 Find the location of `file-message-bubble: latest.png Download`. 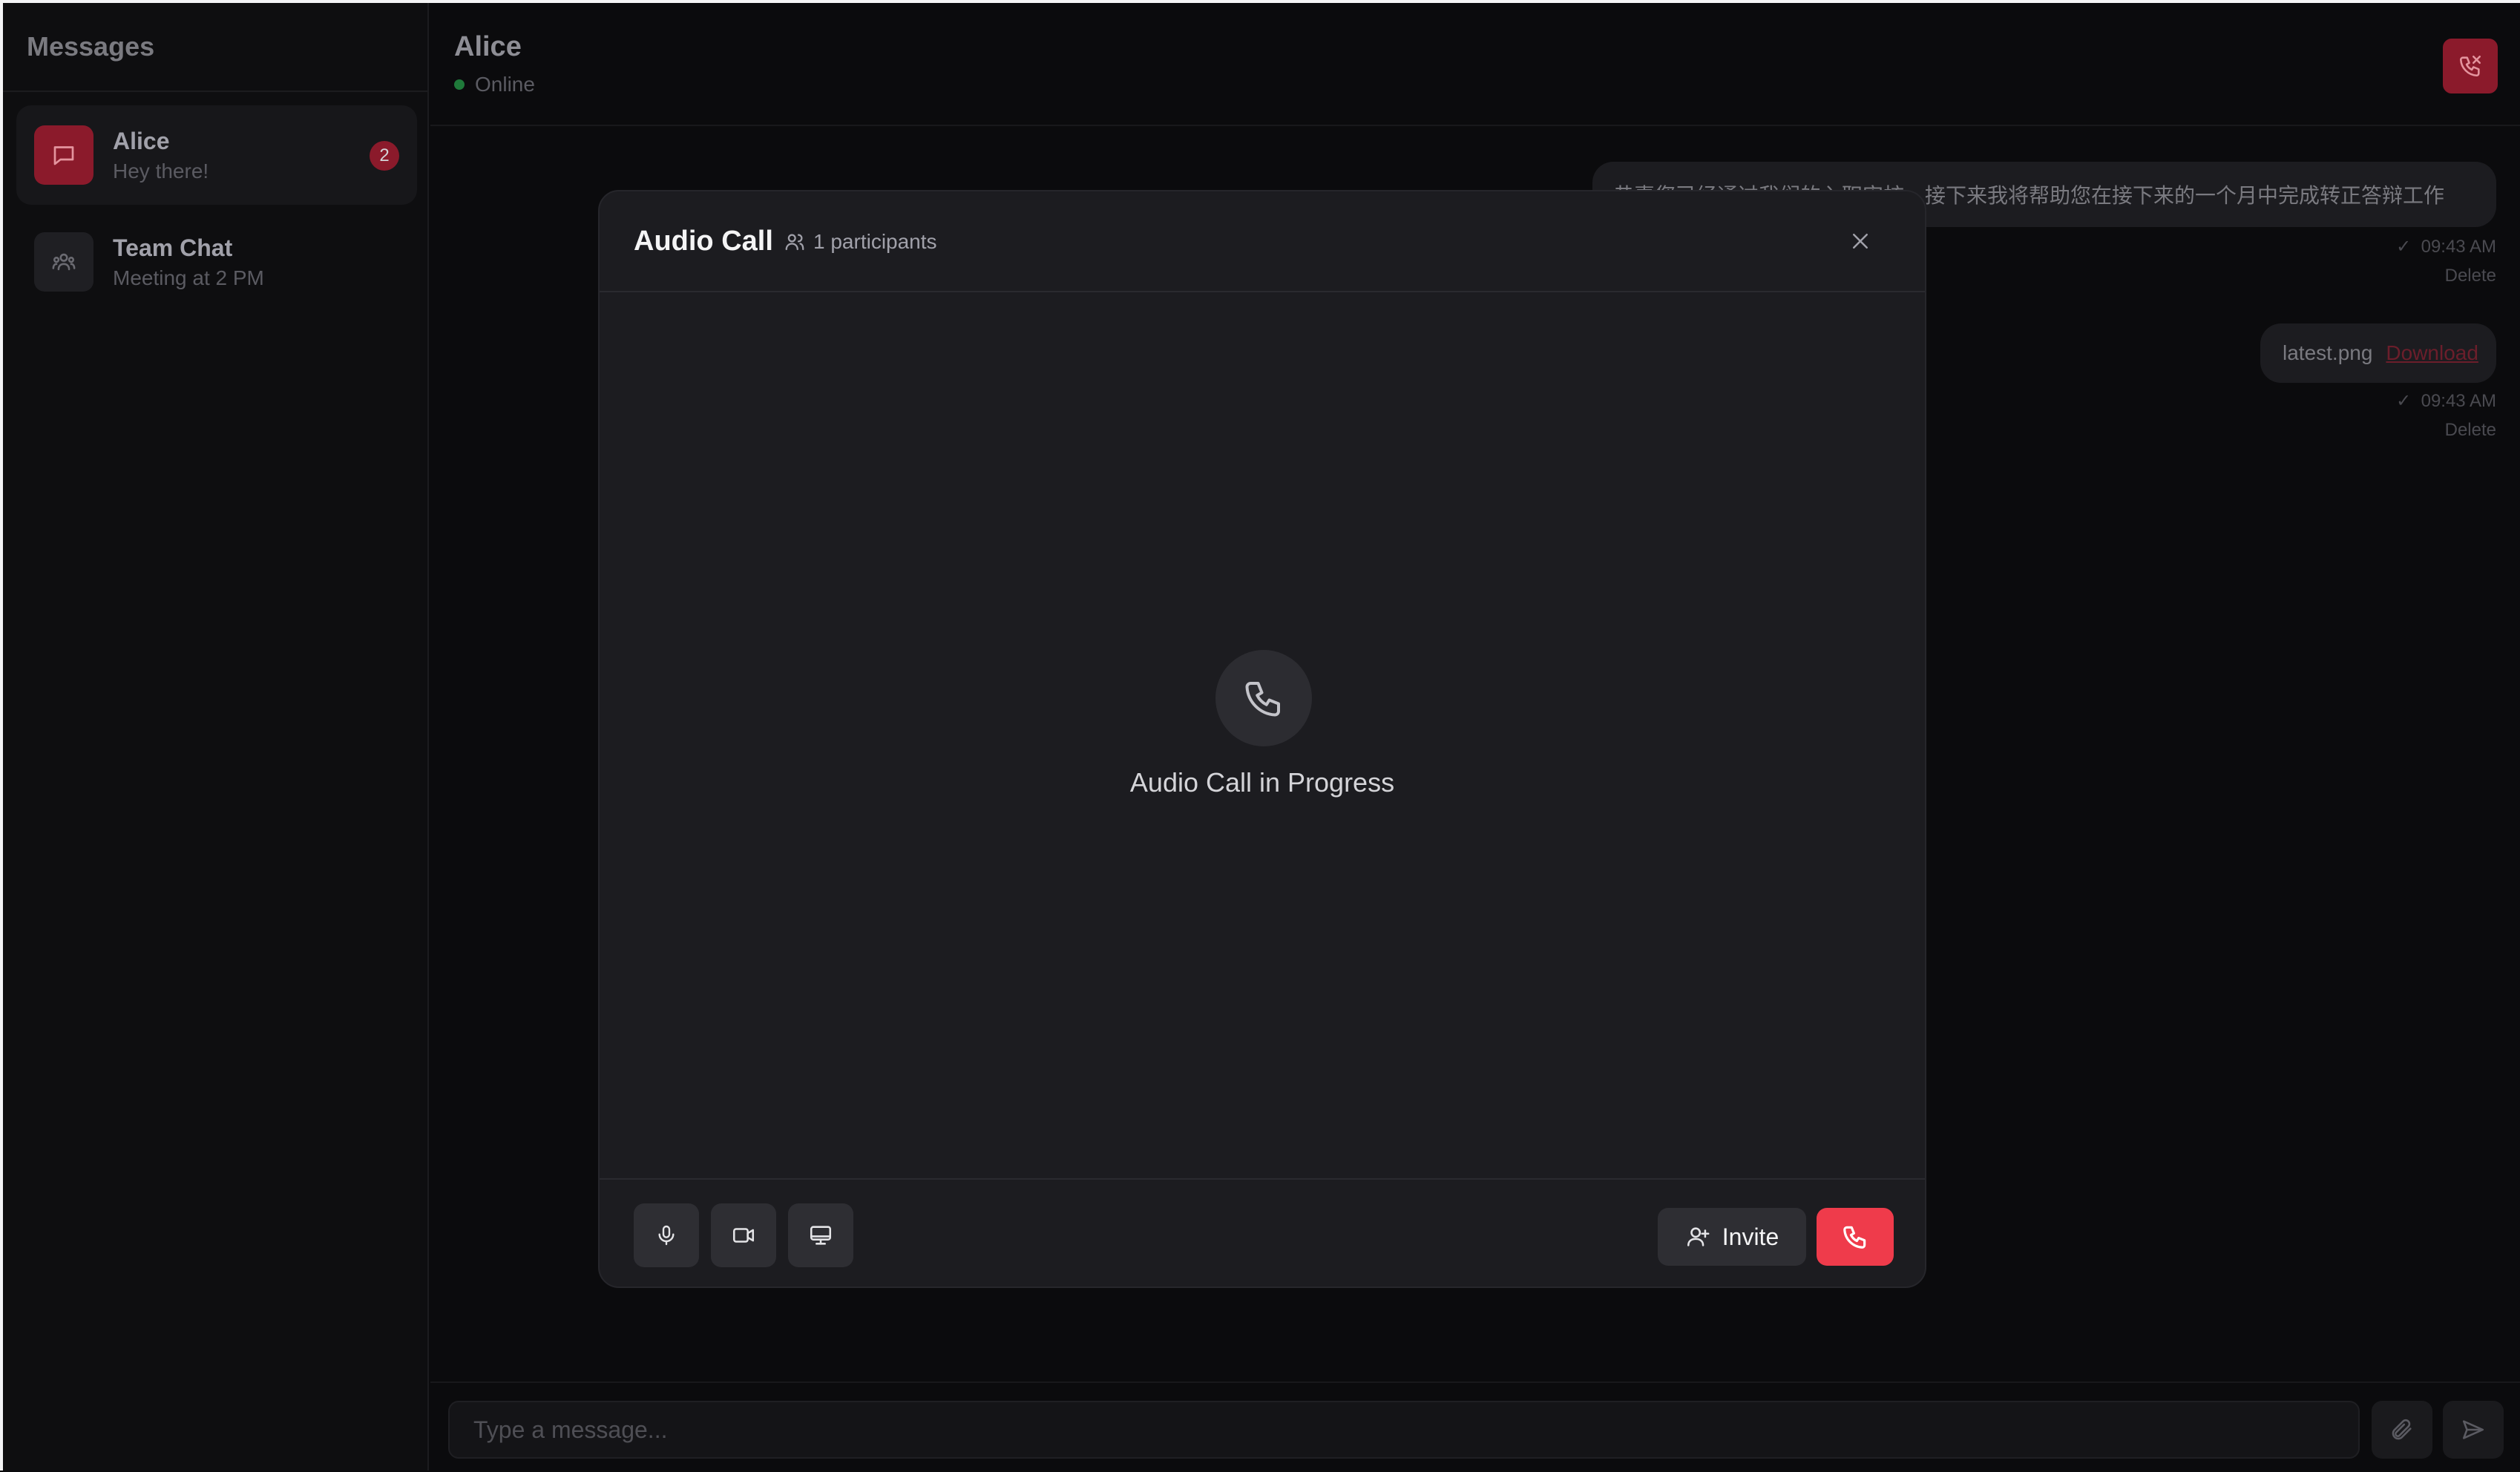

file-message-bubble: latest.png Download is located at coordinates (2378, 353).